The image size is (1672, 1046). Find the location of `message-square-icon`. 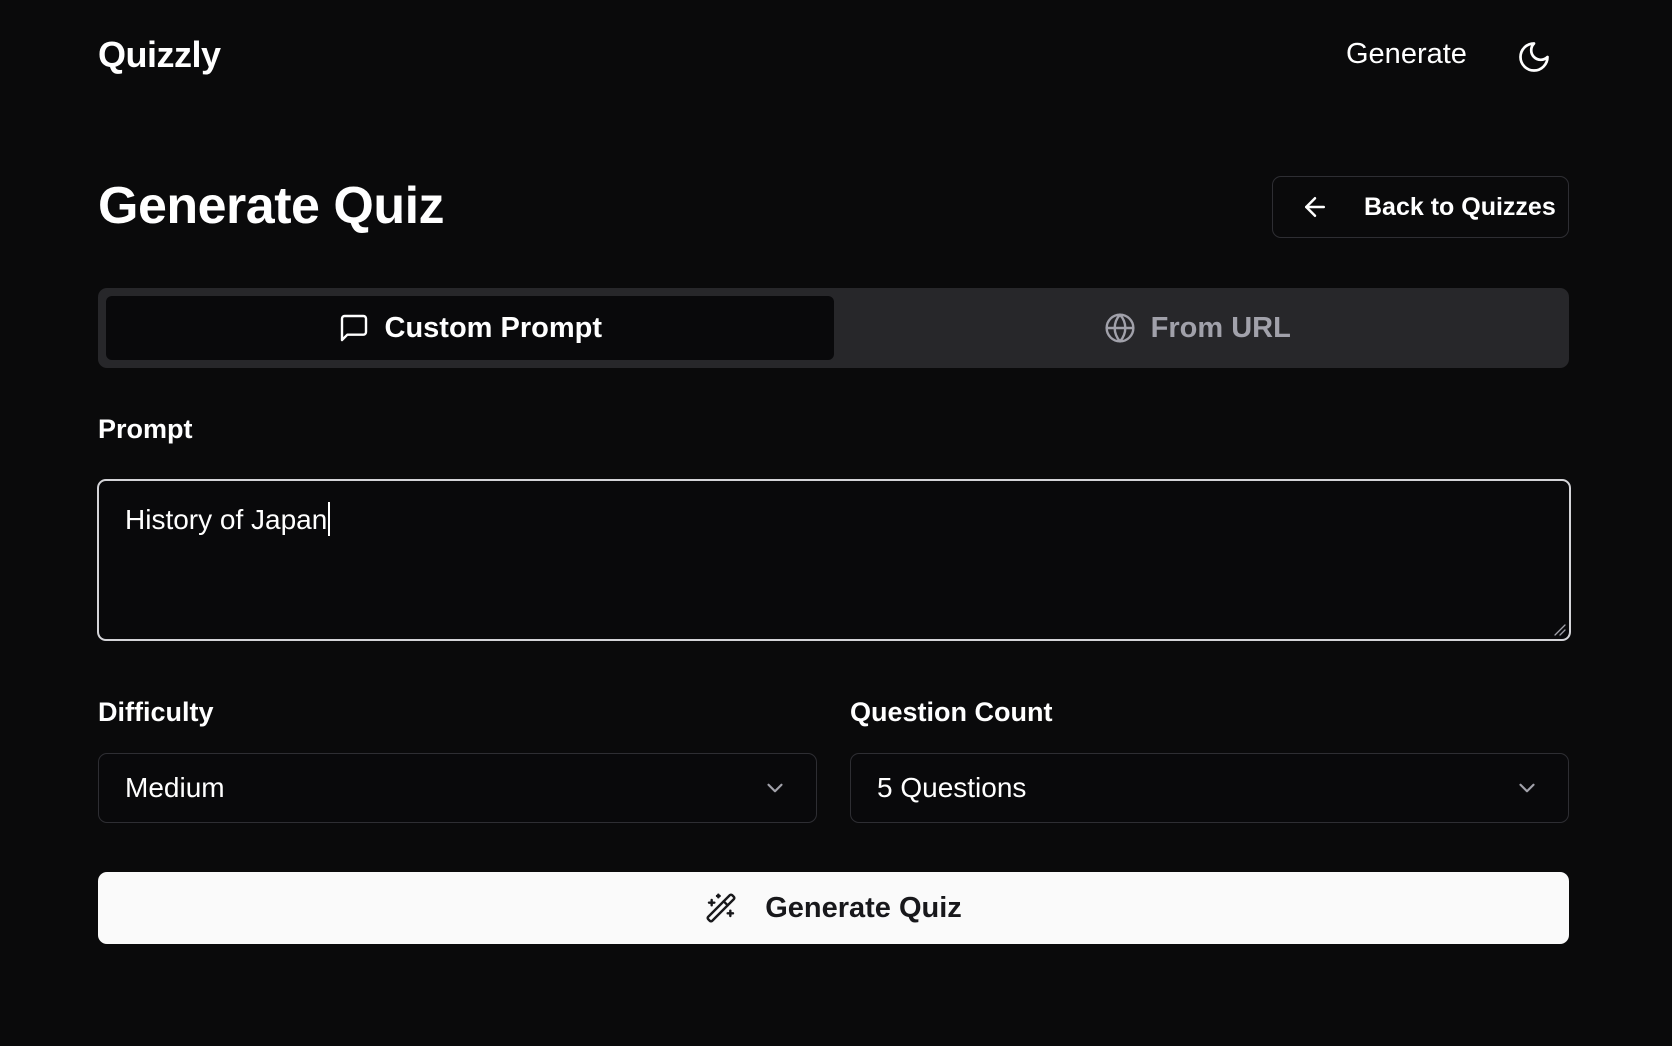

message-square-icon is located at coordinates (354, 328).